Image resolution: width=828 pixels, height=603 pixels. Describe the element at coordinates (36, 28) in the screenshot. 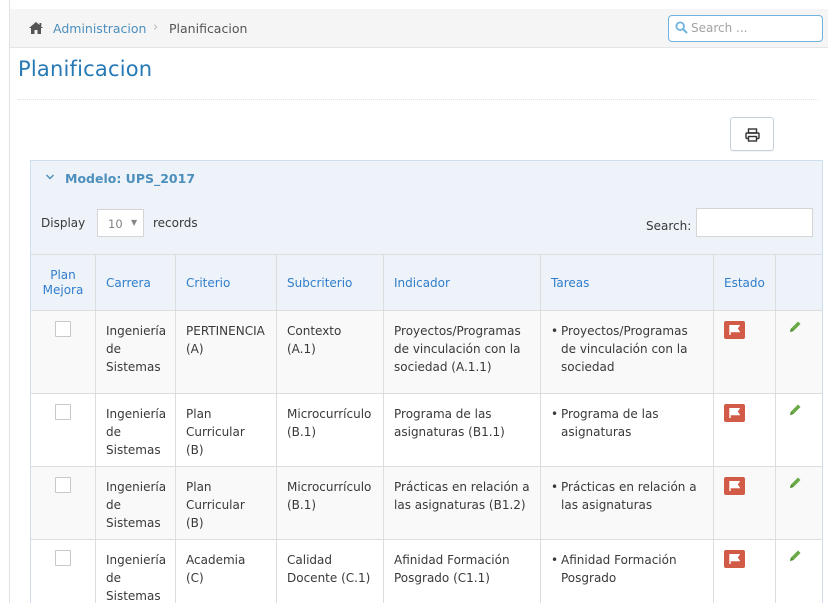

I see `home-icon` at that location.